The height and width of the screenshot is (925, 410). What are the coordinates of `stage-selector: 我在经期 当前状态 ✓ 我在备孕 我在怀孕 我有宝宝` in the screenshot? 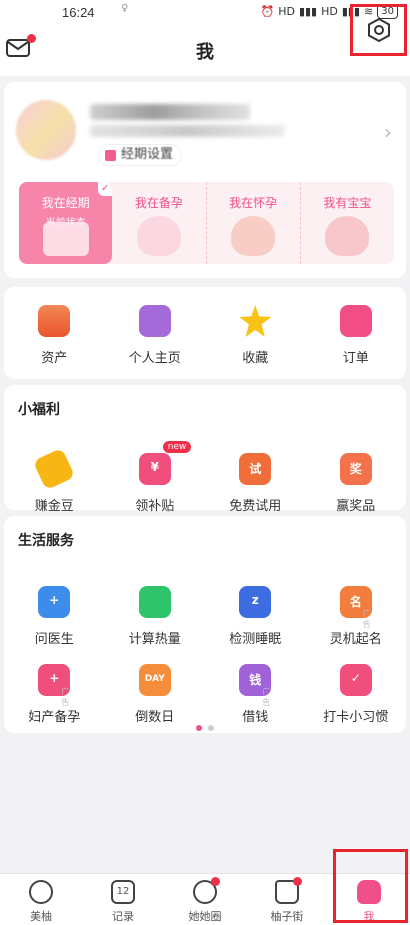 It's located at (206, 223).